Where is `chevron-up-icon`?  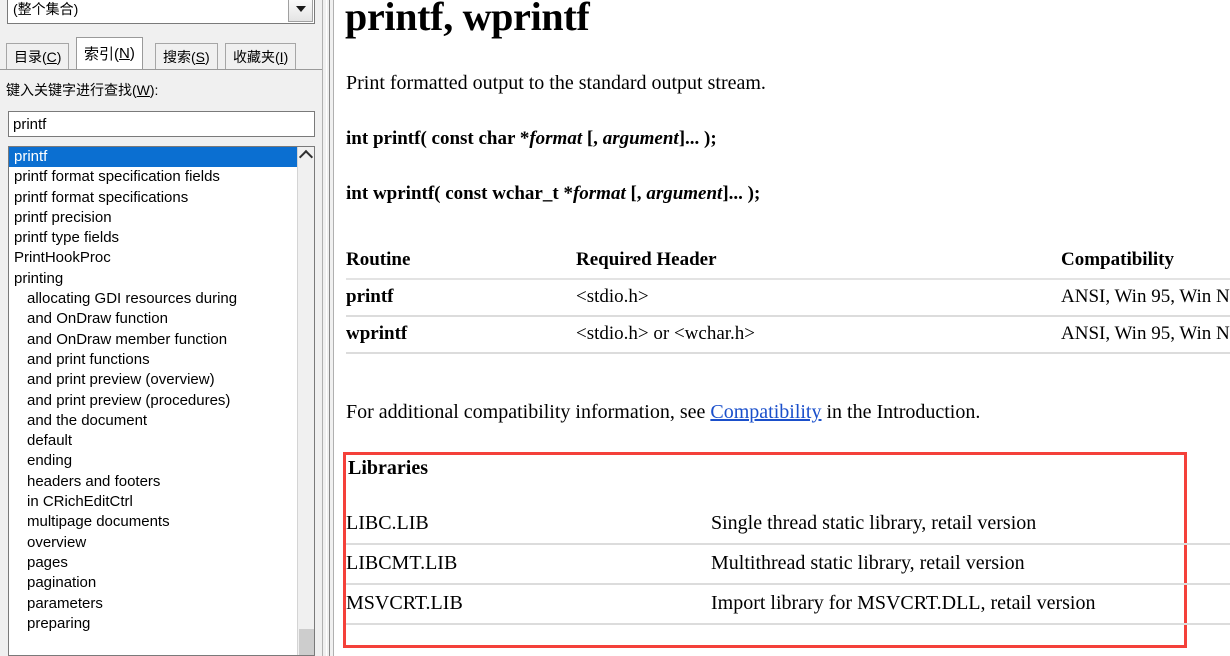
chevron-up-icon is located at coordinates (306, 156).